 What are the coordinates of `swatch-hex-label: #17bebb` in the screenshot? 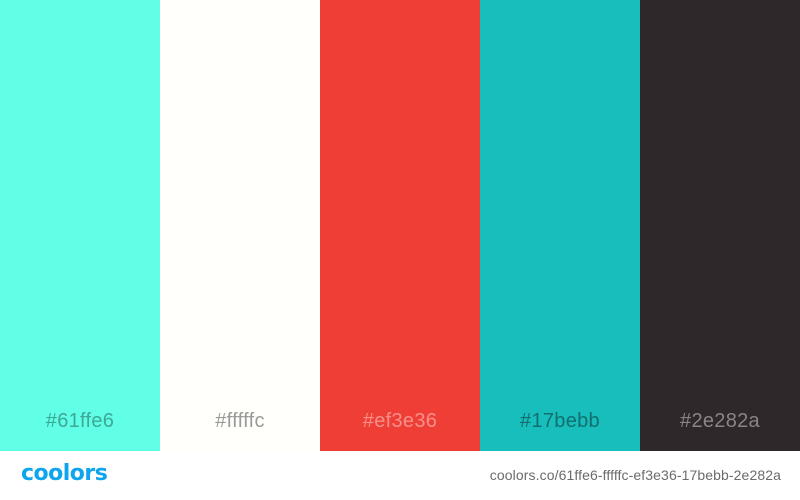 It's located at (560, 421).